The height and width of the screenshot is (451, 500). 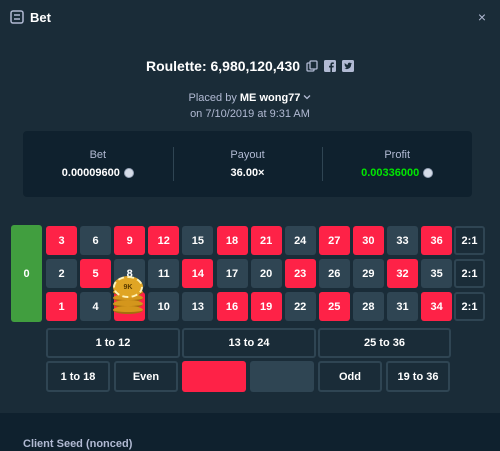 What do you see at coordinates (469, 306) in the screenshot?
I see `column-bet-row_bot: 2:1` at bounding box center [469, 306].